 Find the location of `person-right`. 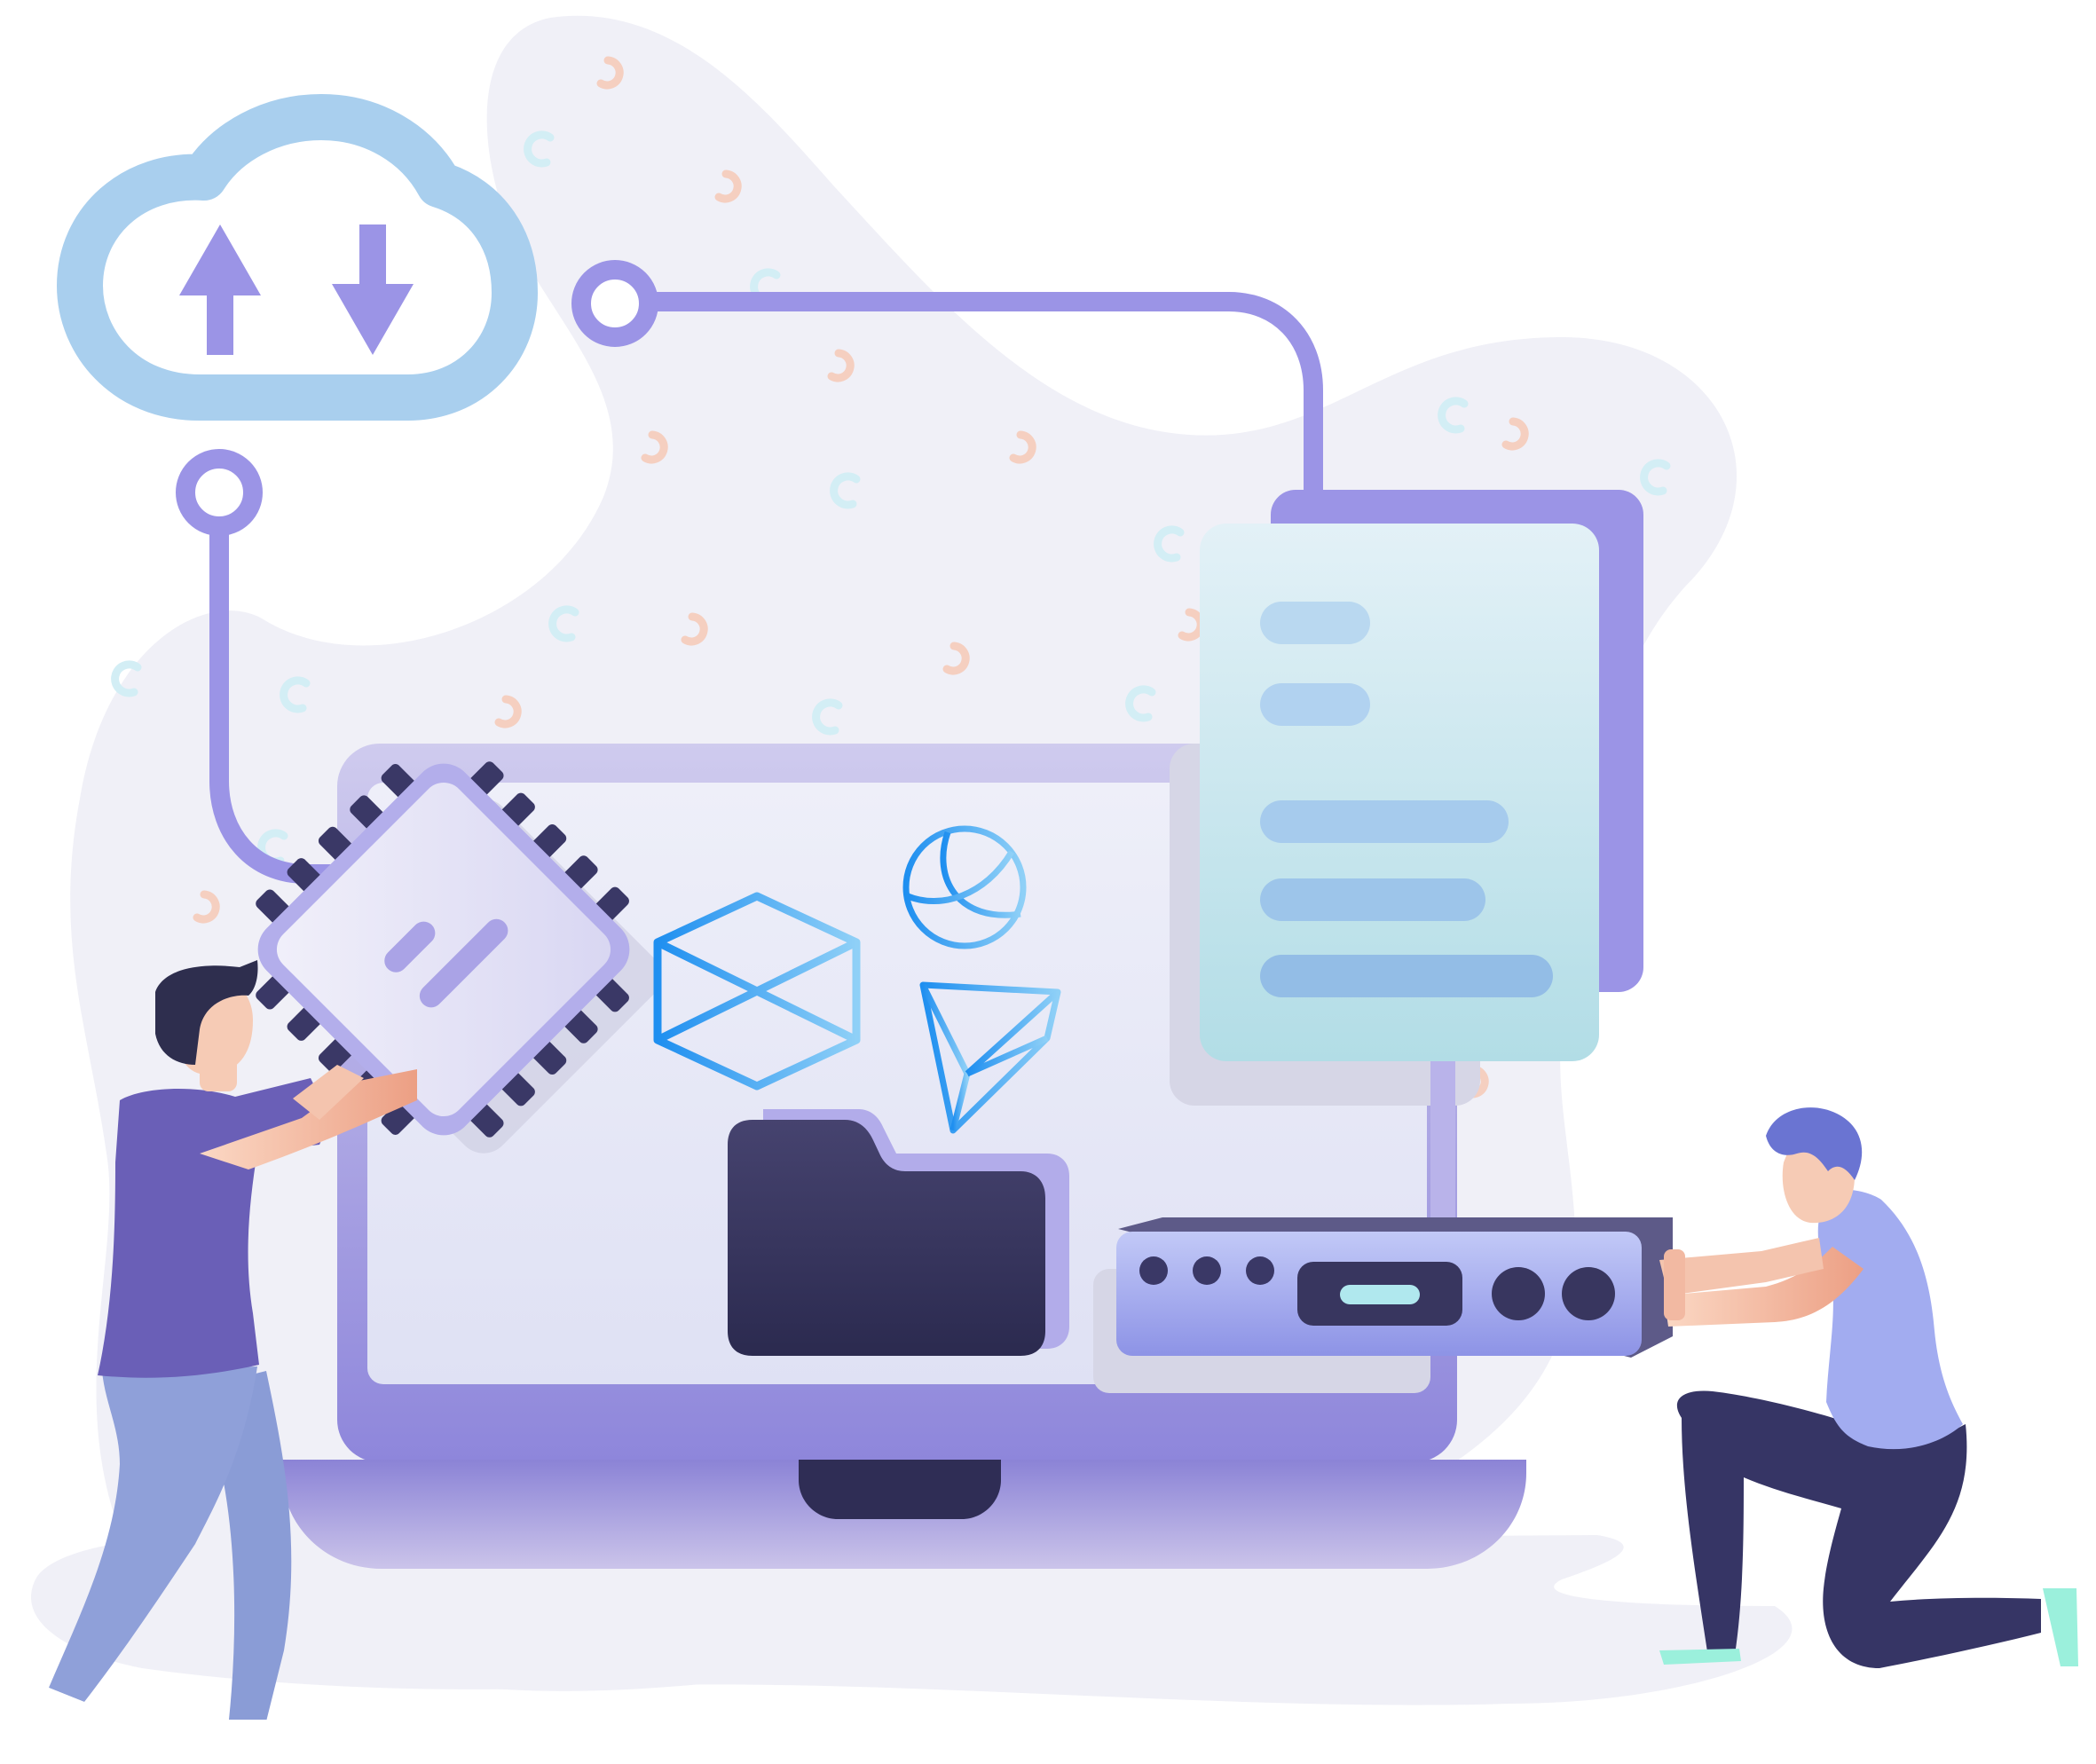

person-right is located at coordinates (1868, 1387).